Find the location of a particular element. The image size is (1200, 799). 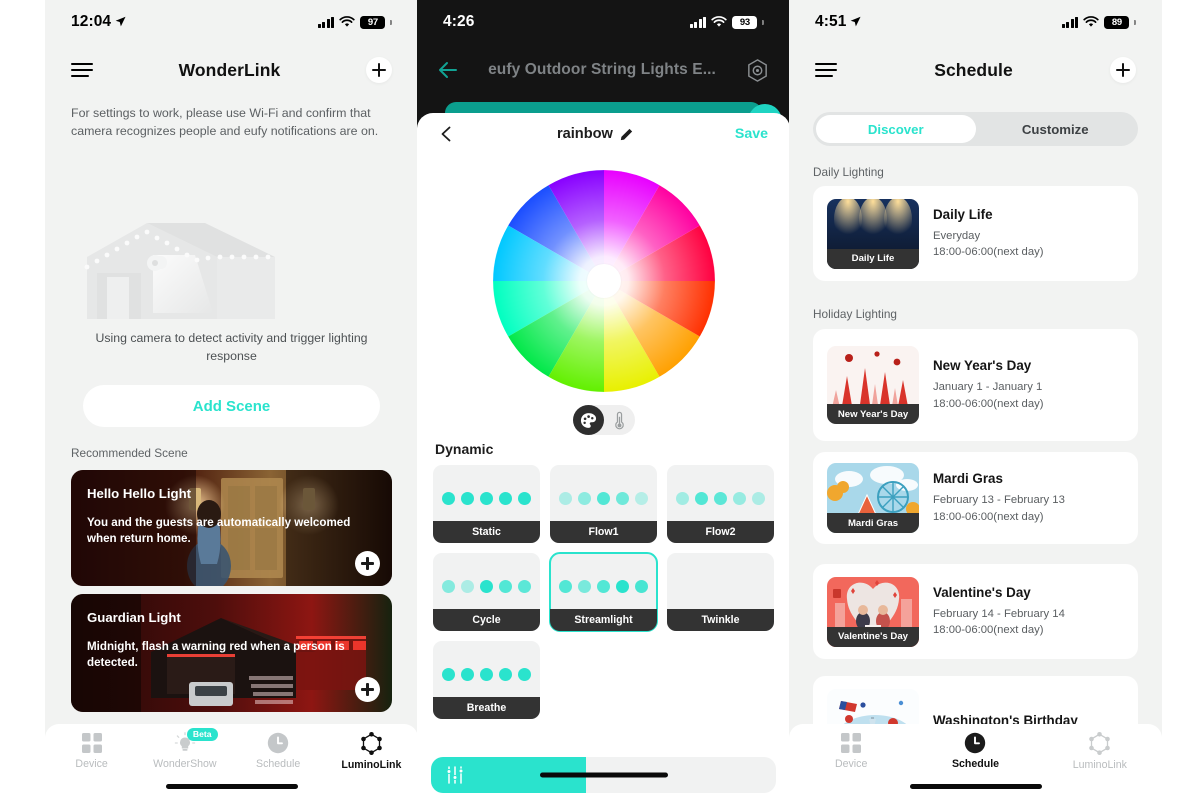

palette-mode-option is located at coordinates (588, 420).